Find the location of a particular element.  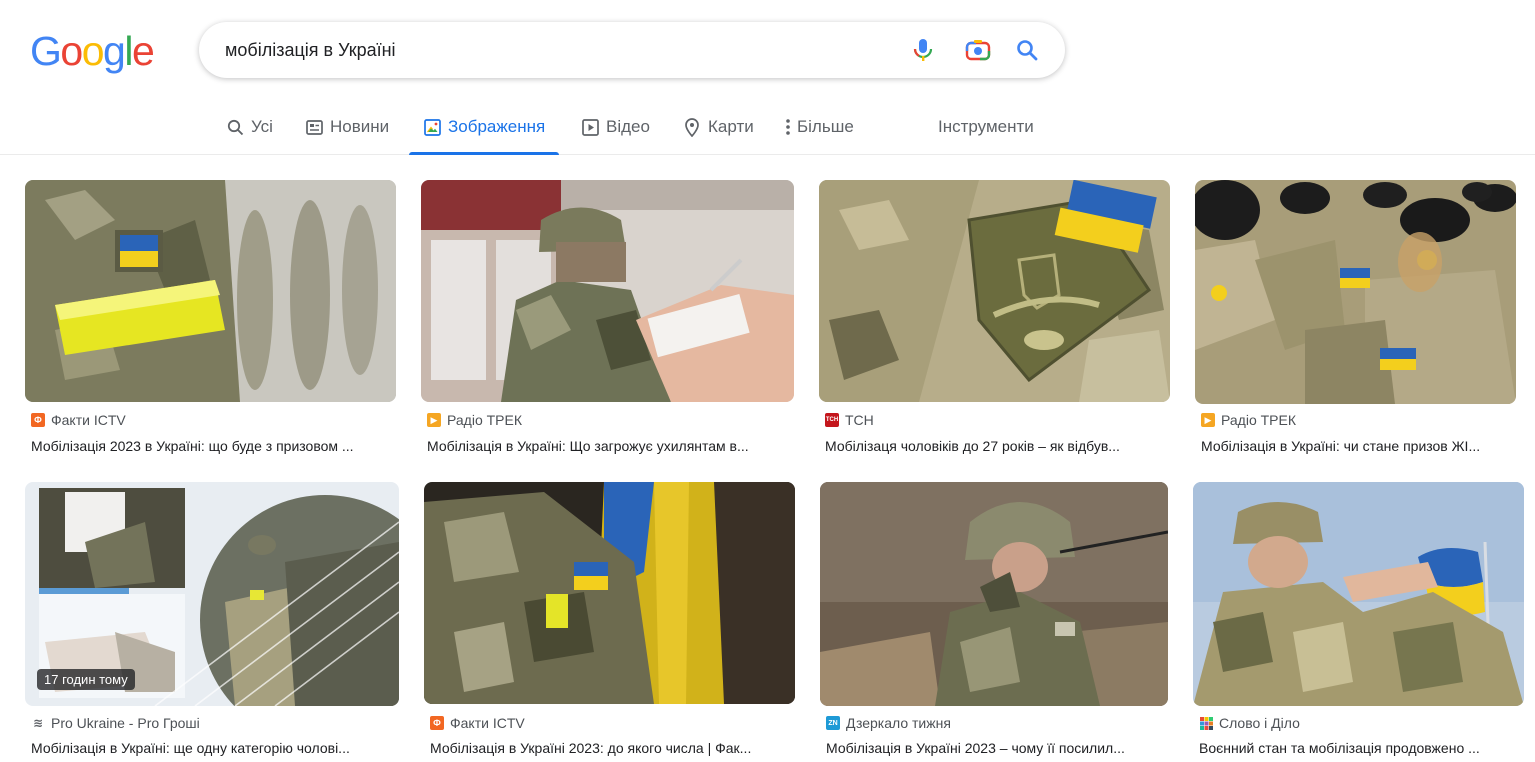

tab-maps: Карти is located at coordinates (718, 127).